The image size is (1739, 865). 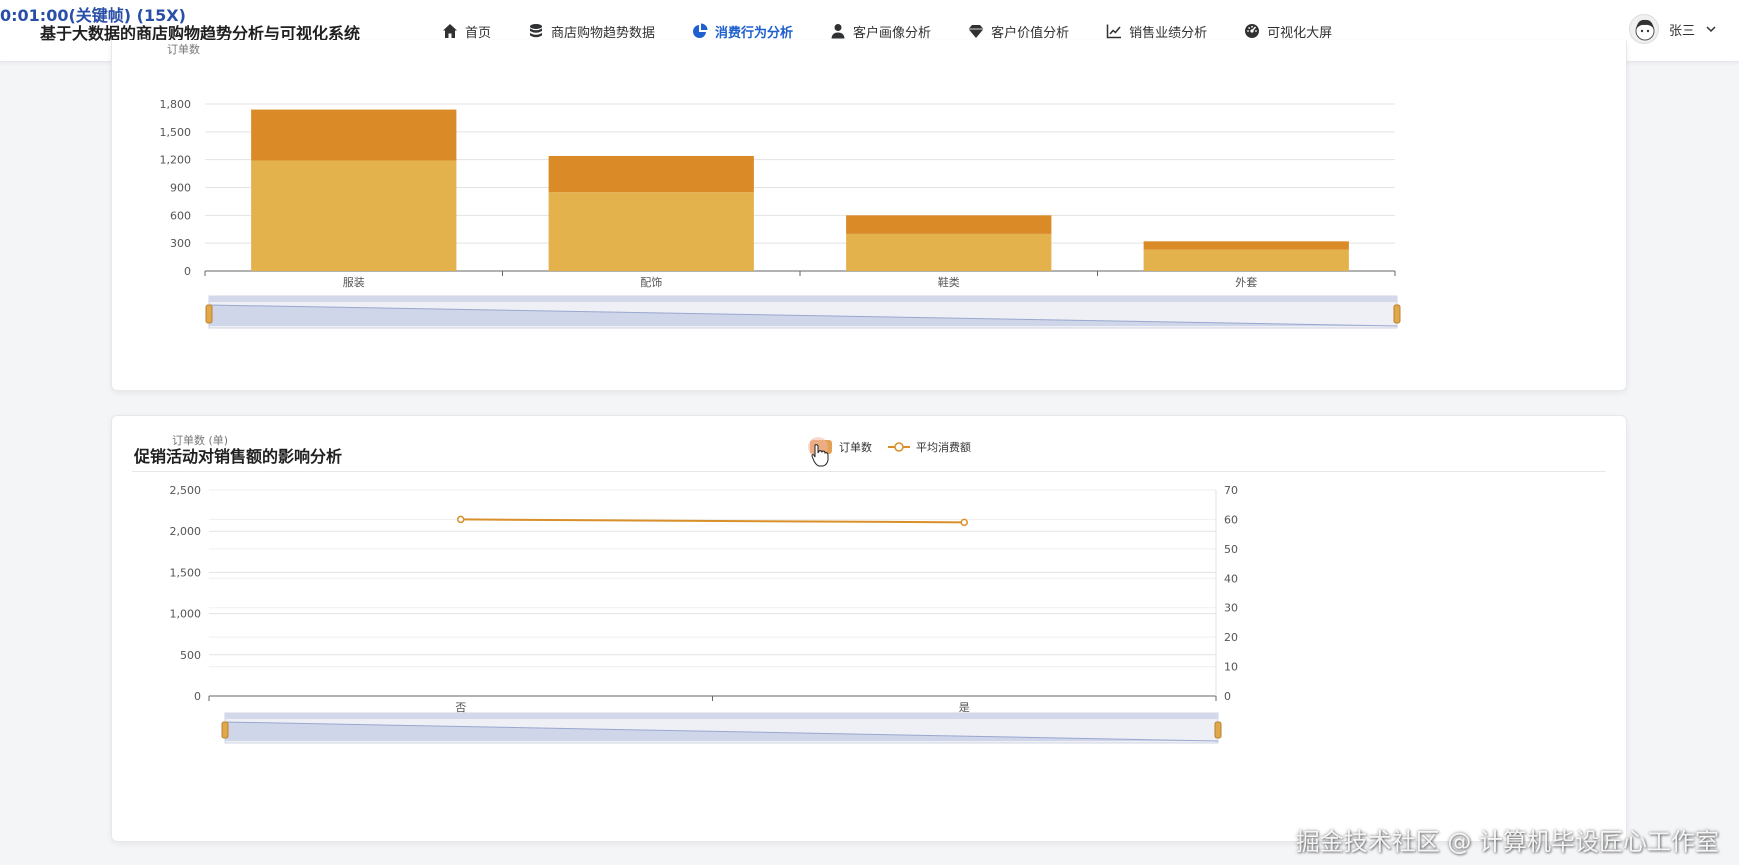 I want to click on x-tick-label: 否, so click(x=460, y=707).